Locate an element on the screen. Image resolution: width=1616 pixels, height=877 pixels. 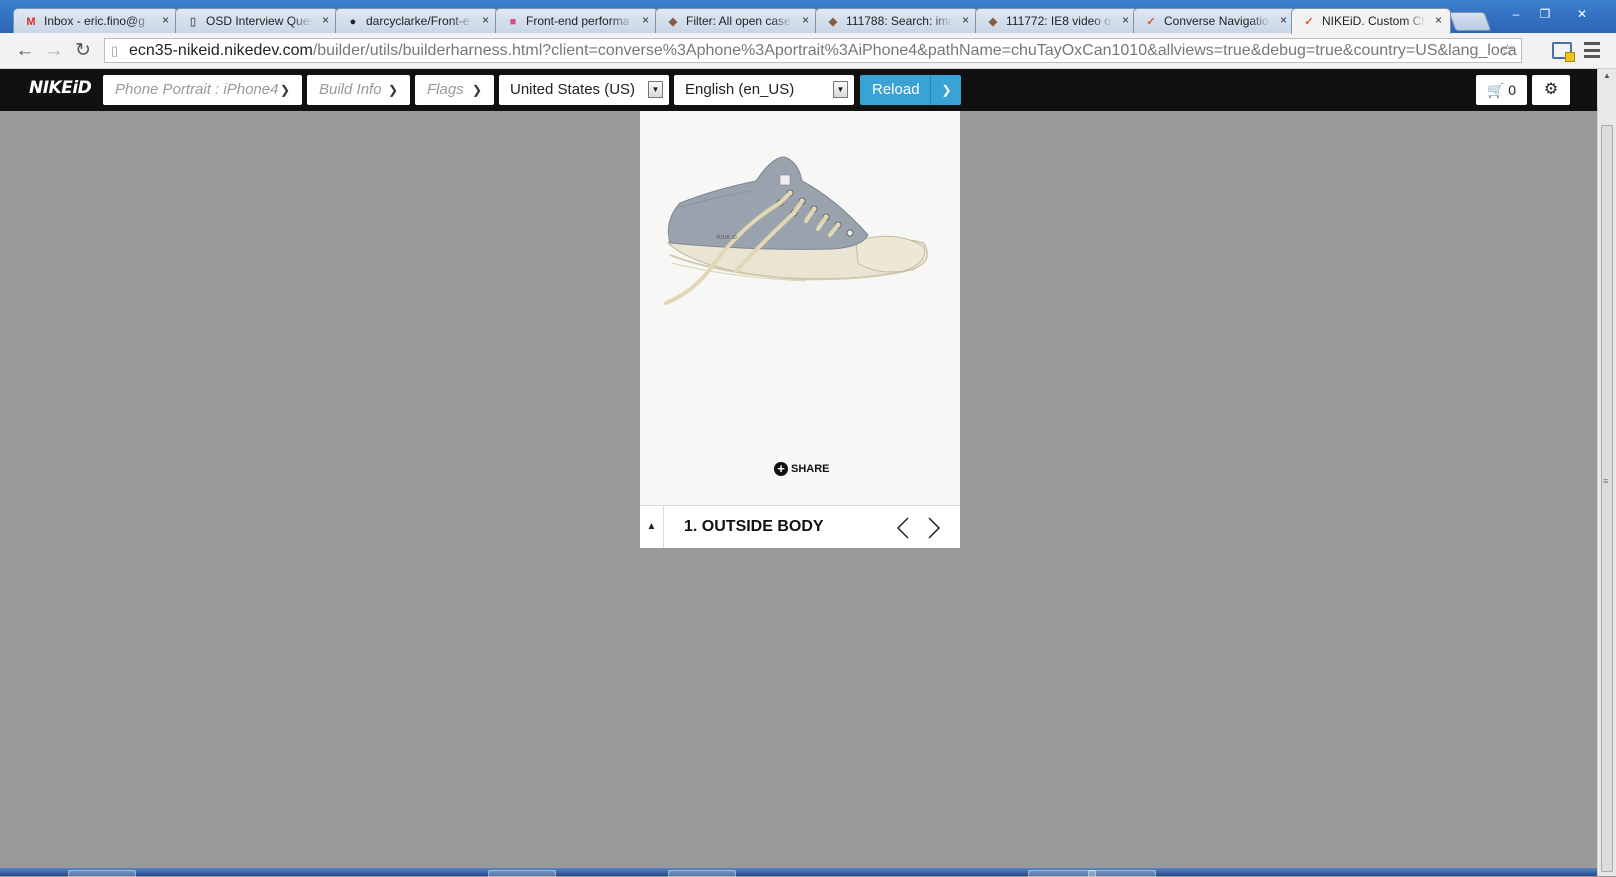
document-icon: ▯ is located at coordinates (193, 22).